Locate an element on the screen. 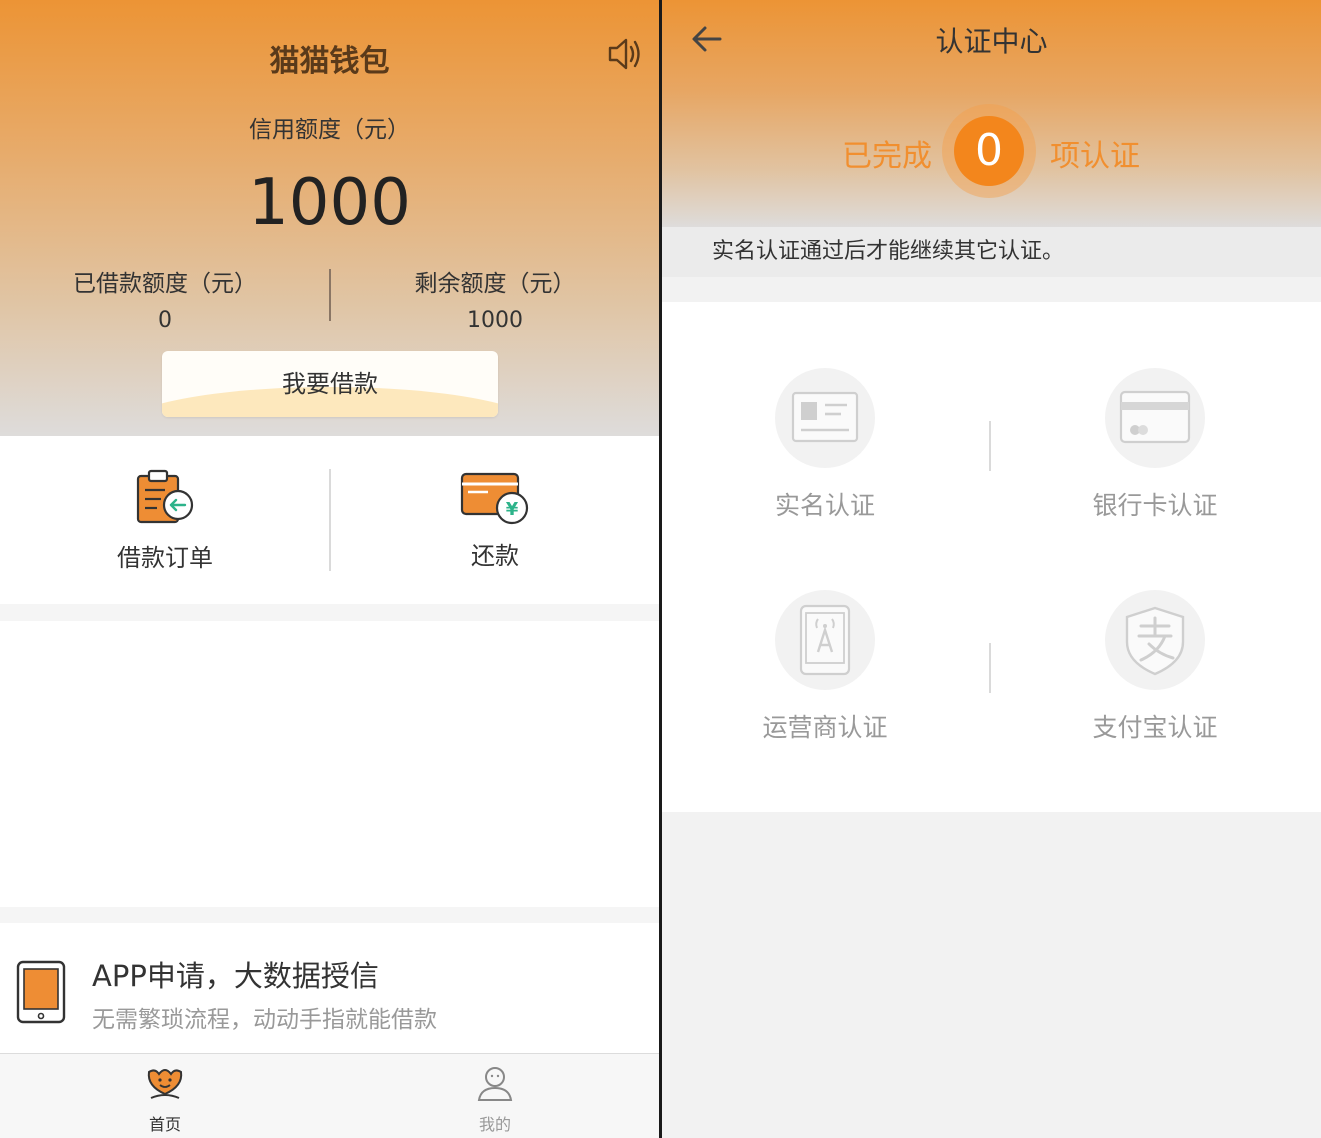 Image resolution: width=1321 pixels, height=1138 pixels. credit-limit-label: 信用额度（元） is located at coordinates (329, 130).